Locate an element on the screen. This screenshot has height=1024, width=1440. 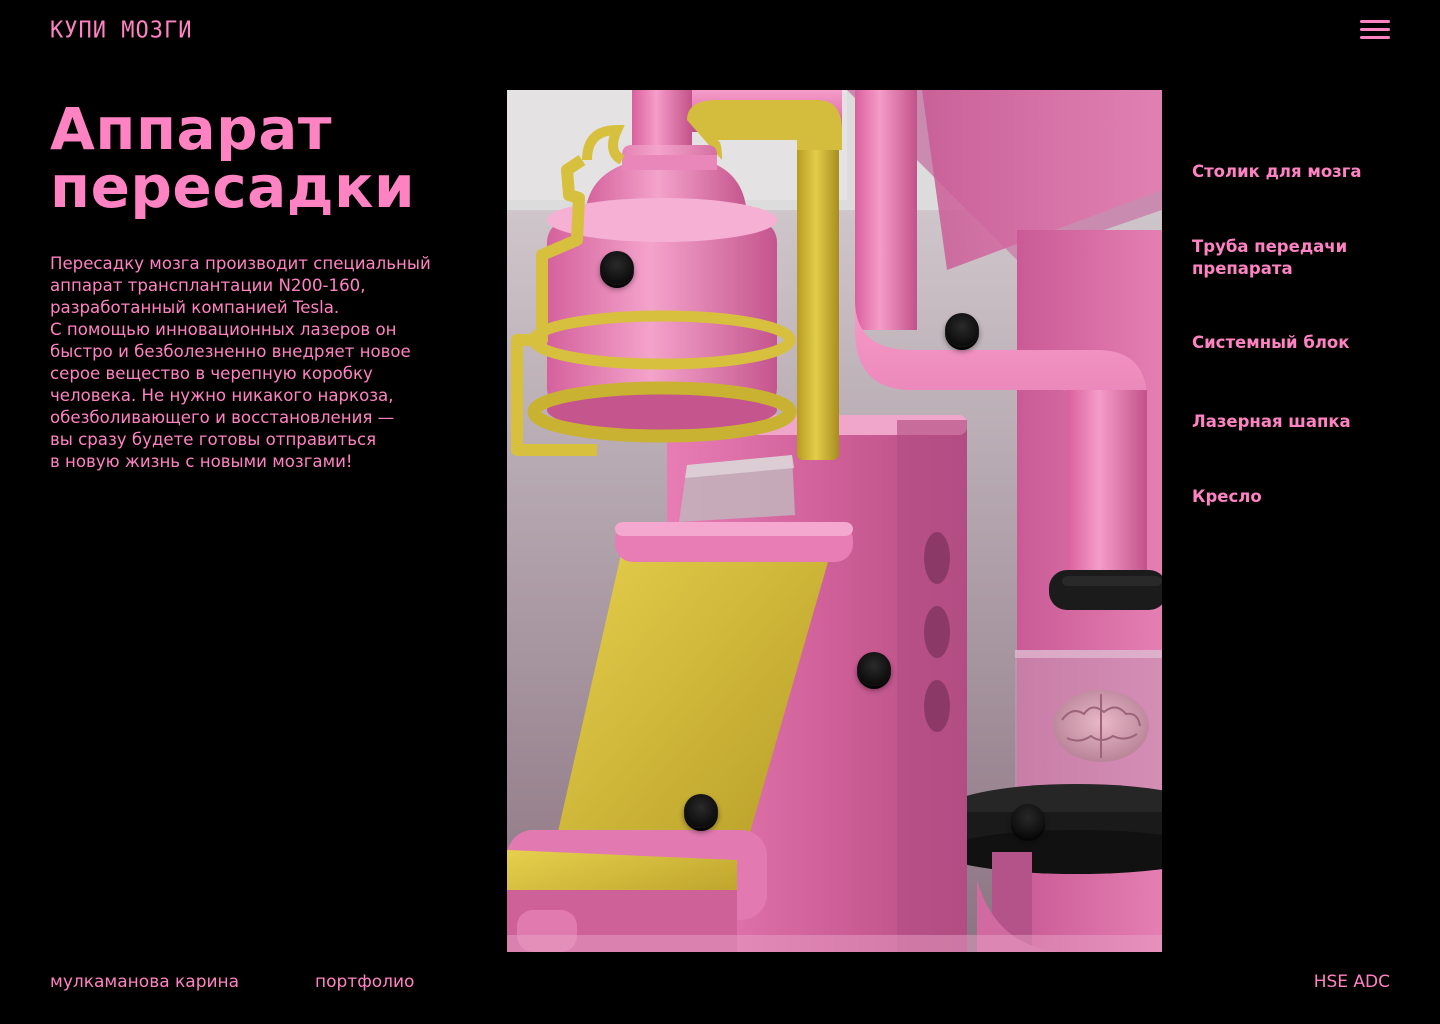
parts-item-system-block: Системный блок is located at coordinates (1302, 343).